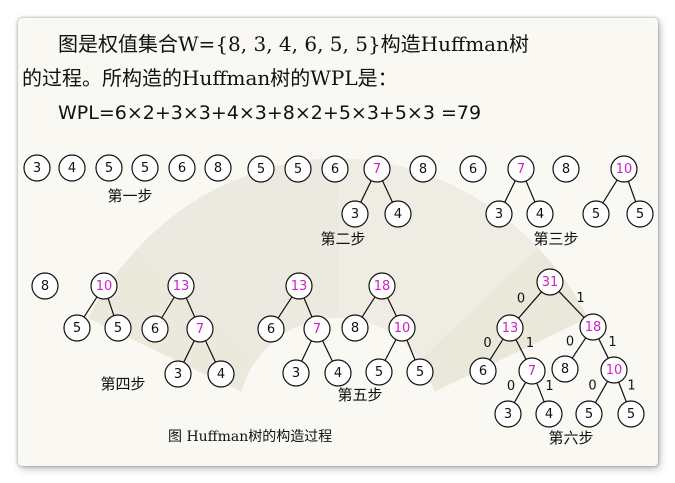 Image resolution: width=675 pixels, height=483 pixels. I want to click on tree-node: 31, so click(550, 282).